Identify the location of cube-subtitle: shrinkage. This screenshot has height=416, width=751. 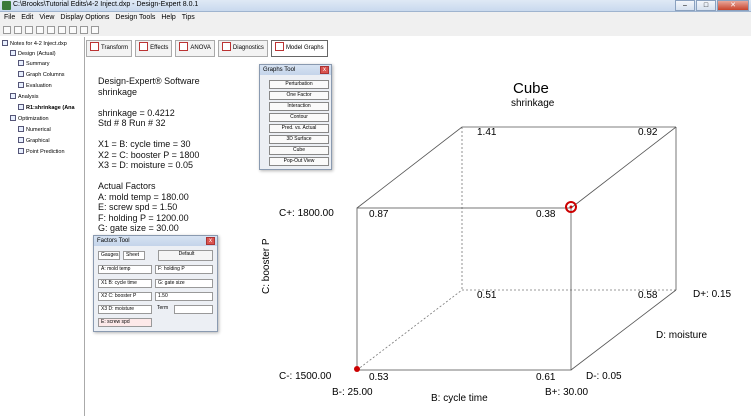
(533, 103).